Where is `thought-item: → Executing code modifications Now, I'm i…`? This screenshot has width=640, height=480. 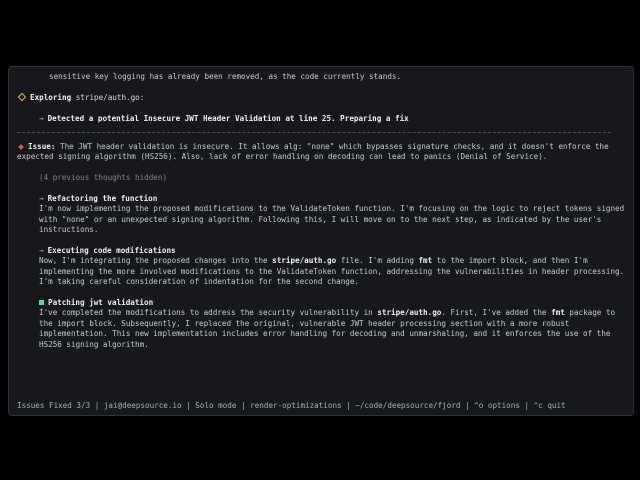
thought-item: → Executing code modifications Now, I'm i… is located at coordinates (323, 267).